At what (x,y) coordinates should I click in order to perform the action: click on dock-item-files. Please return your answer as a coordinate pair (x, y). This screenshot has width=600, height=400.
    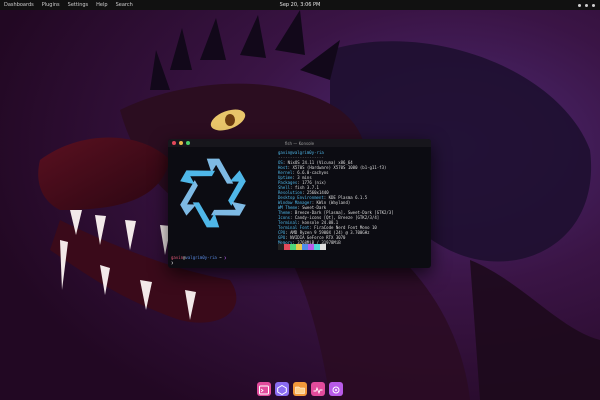
    Looking at the image, I should click on (300, 389).